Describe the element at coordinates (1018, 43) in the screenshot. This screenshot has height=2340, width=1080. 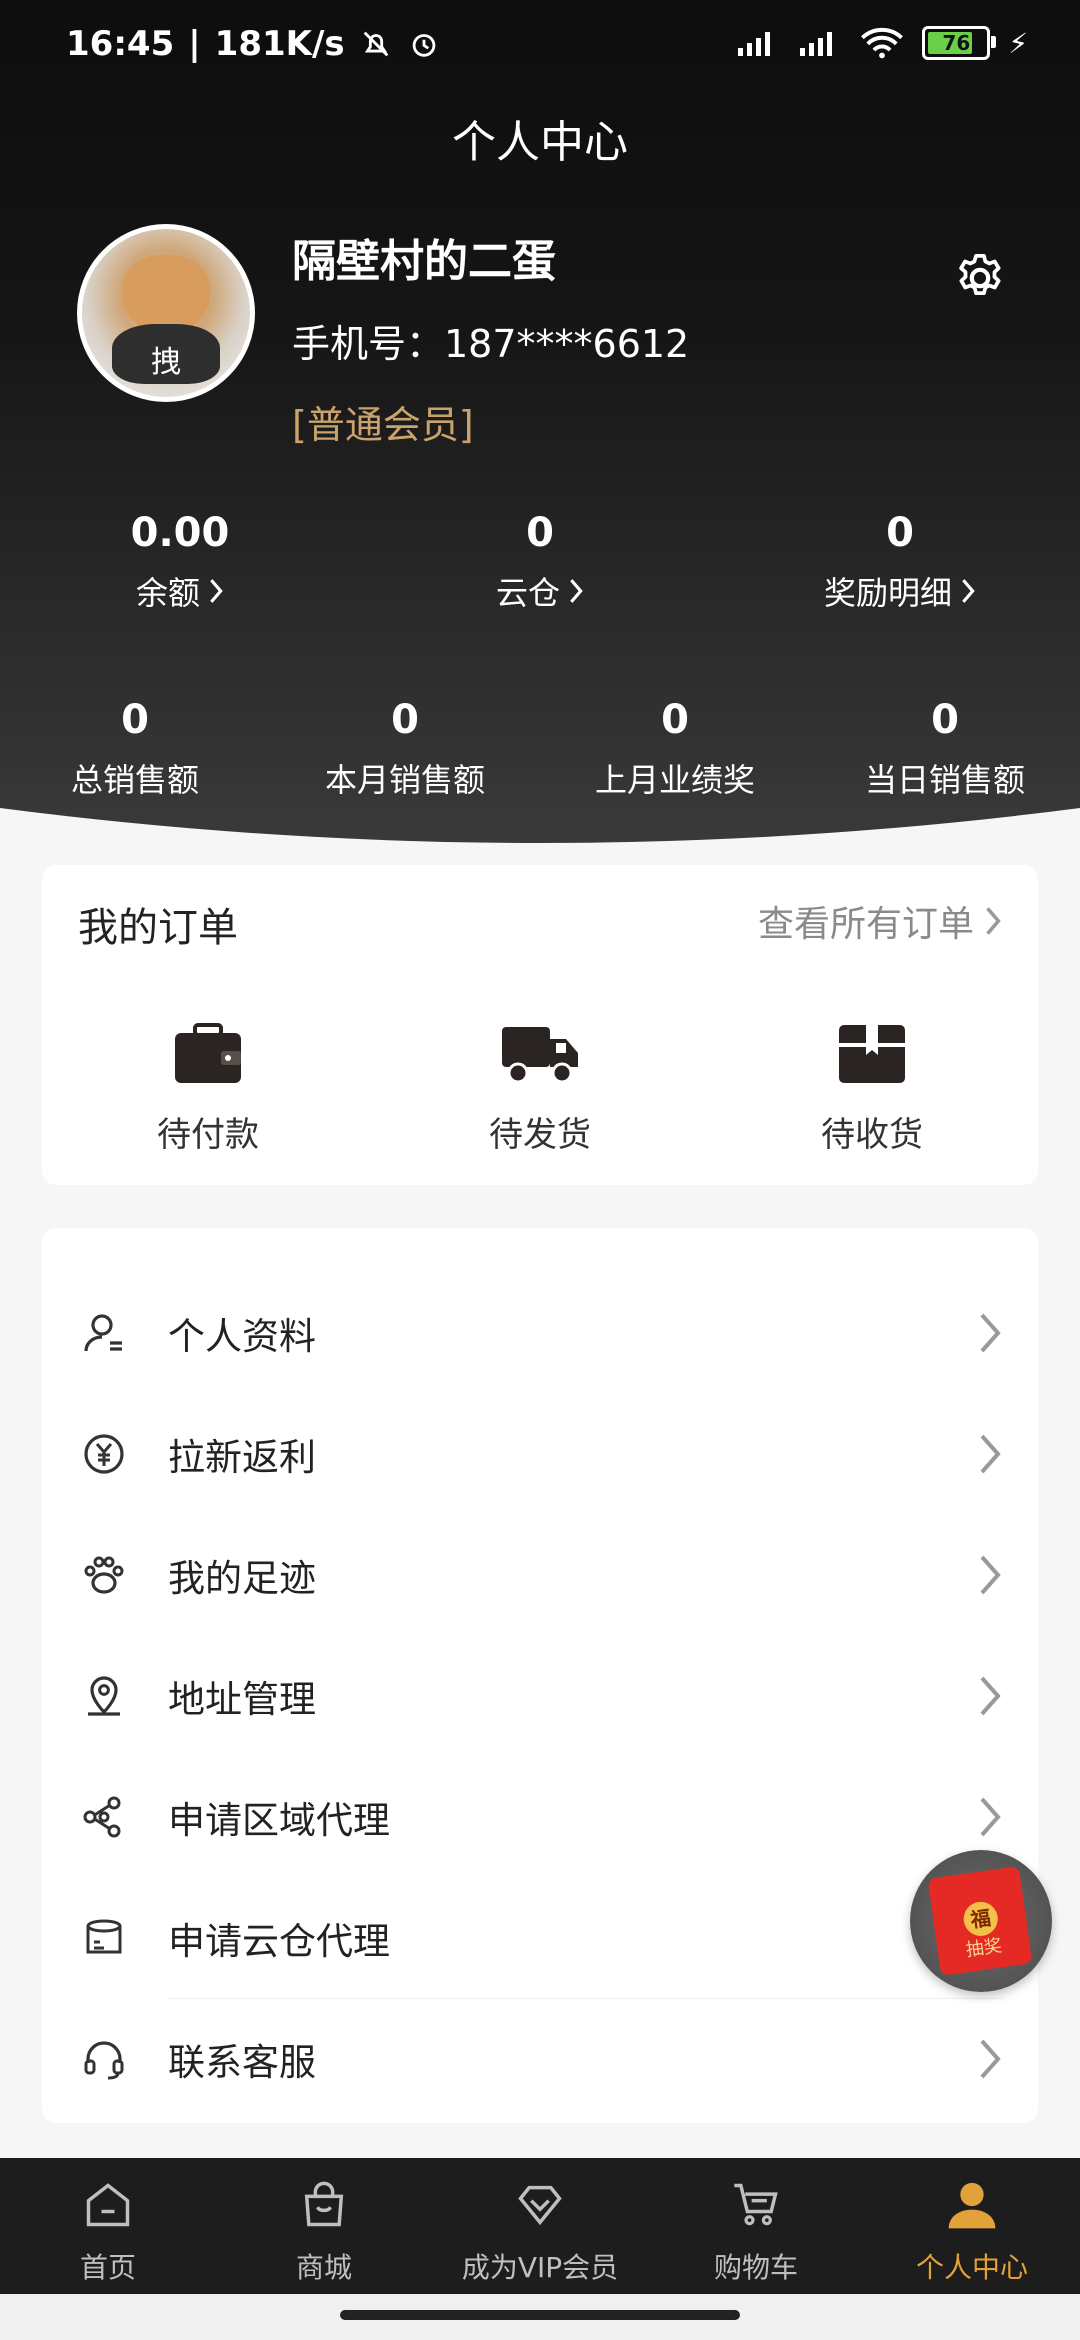
I see `charging-icon: ⚡` at that location.